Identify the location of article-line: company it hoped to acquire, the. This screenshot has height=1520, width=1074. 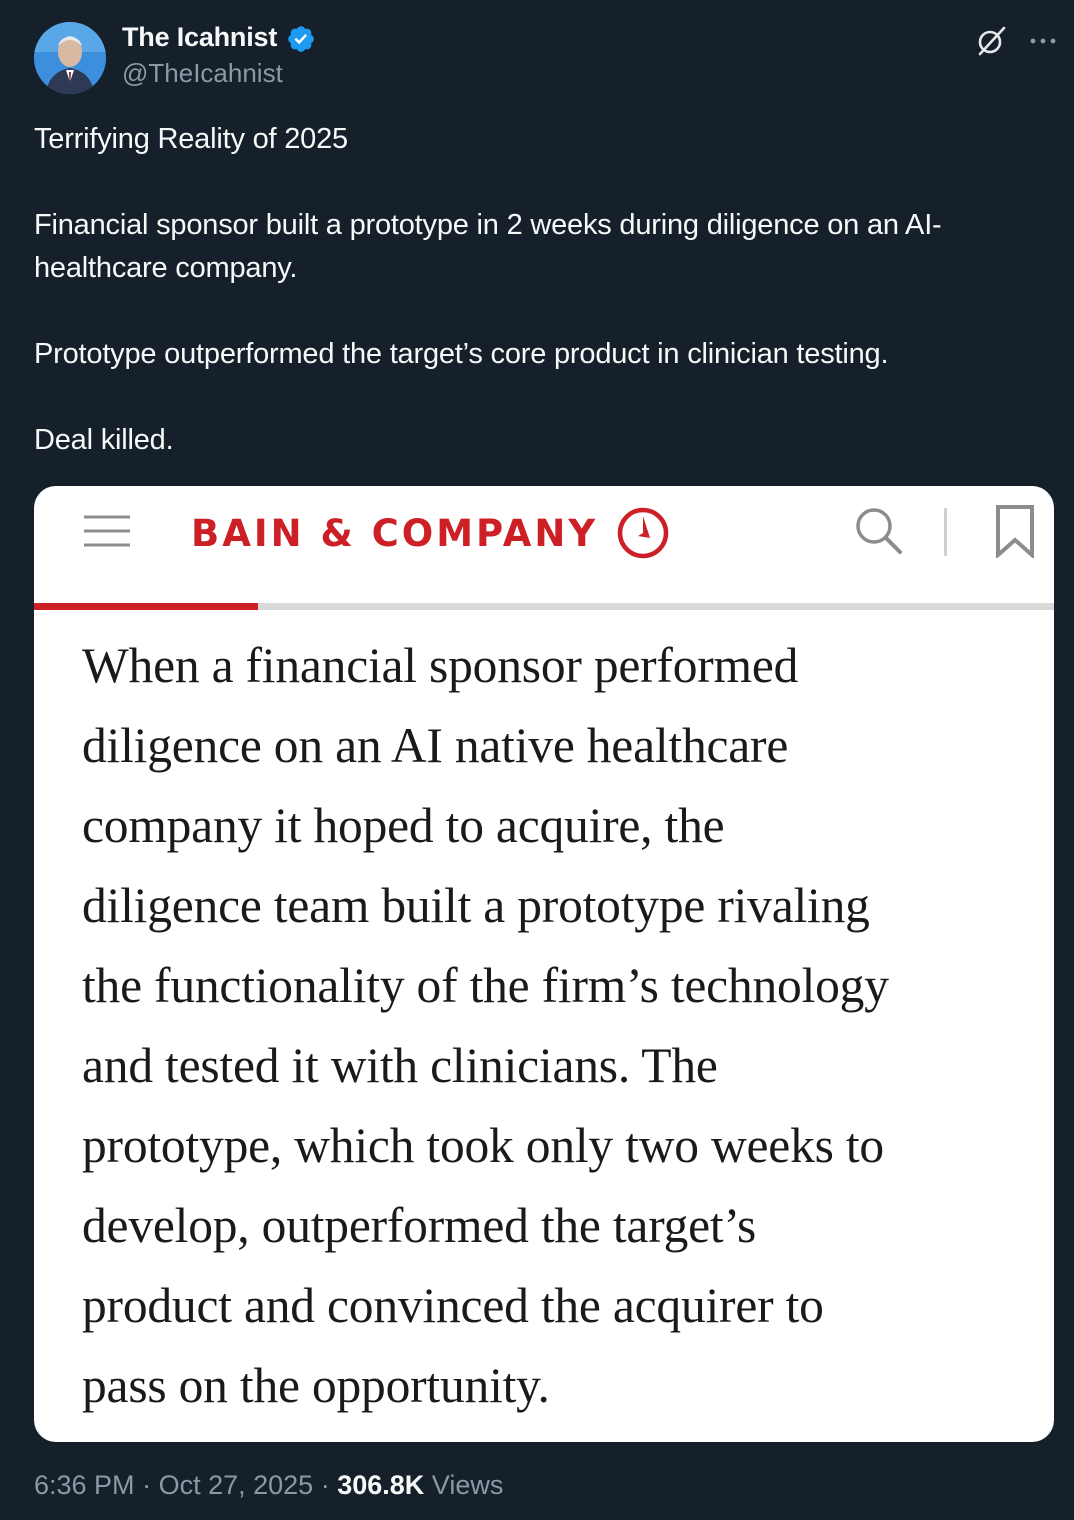
(403, 825).